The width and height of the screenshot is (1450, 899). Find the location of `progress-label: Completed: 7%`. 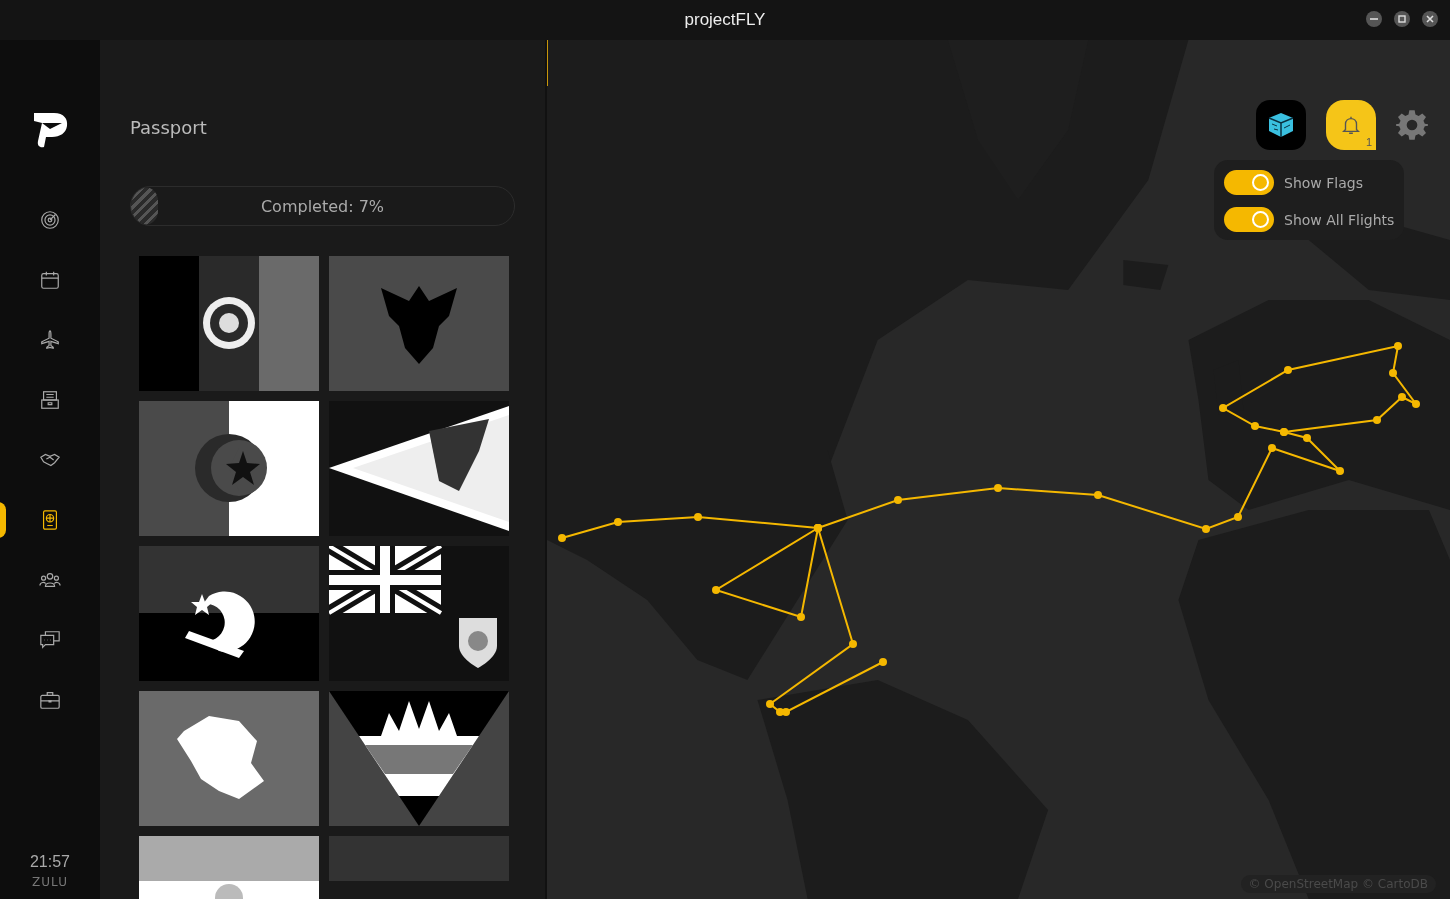

progress-label: Completed: 7% is located at coordinates (322, 206).